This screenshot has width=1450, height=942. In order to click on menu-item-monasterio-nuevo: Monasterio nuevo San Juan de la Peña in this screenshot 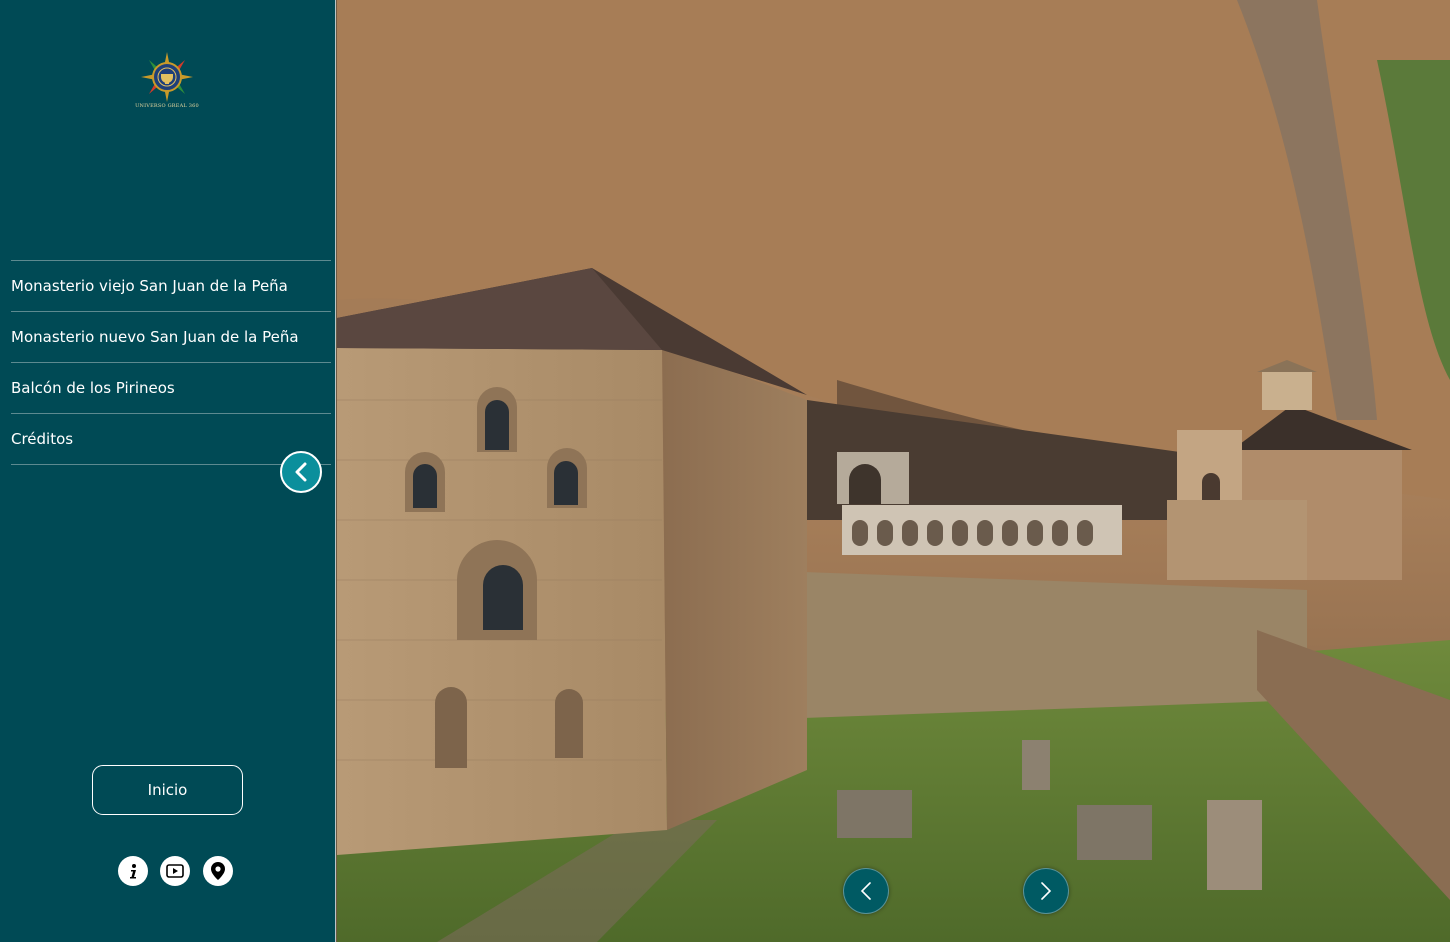, I will do `click(171, 337)`.